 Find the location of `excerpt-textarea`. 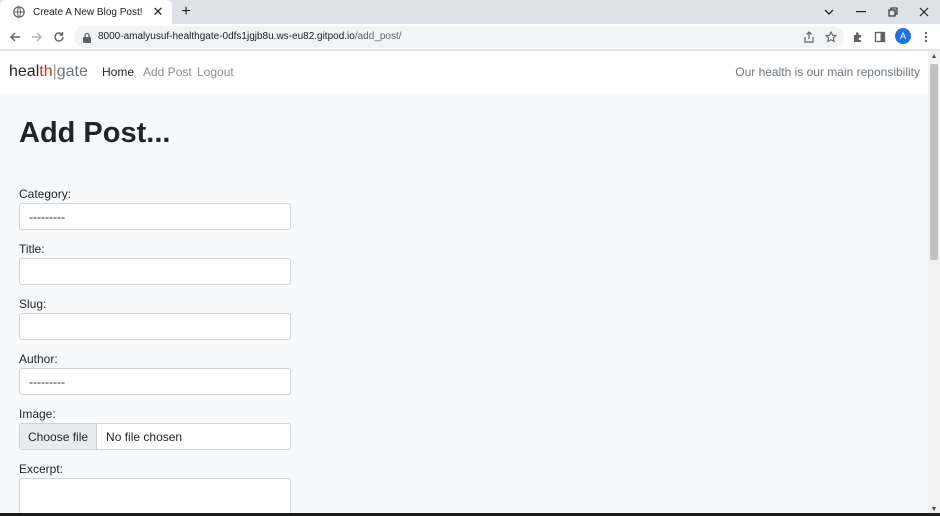

excerpt-textarea is located at coordinates (155, 497).